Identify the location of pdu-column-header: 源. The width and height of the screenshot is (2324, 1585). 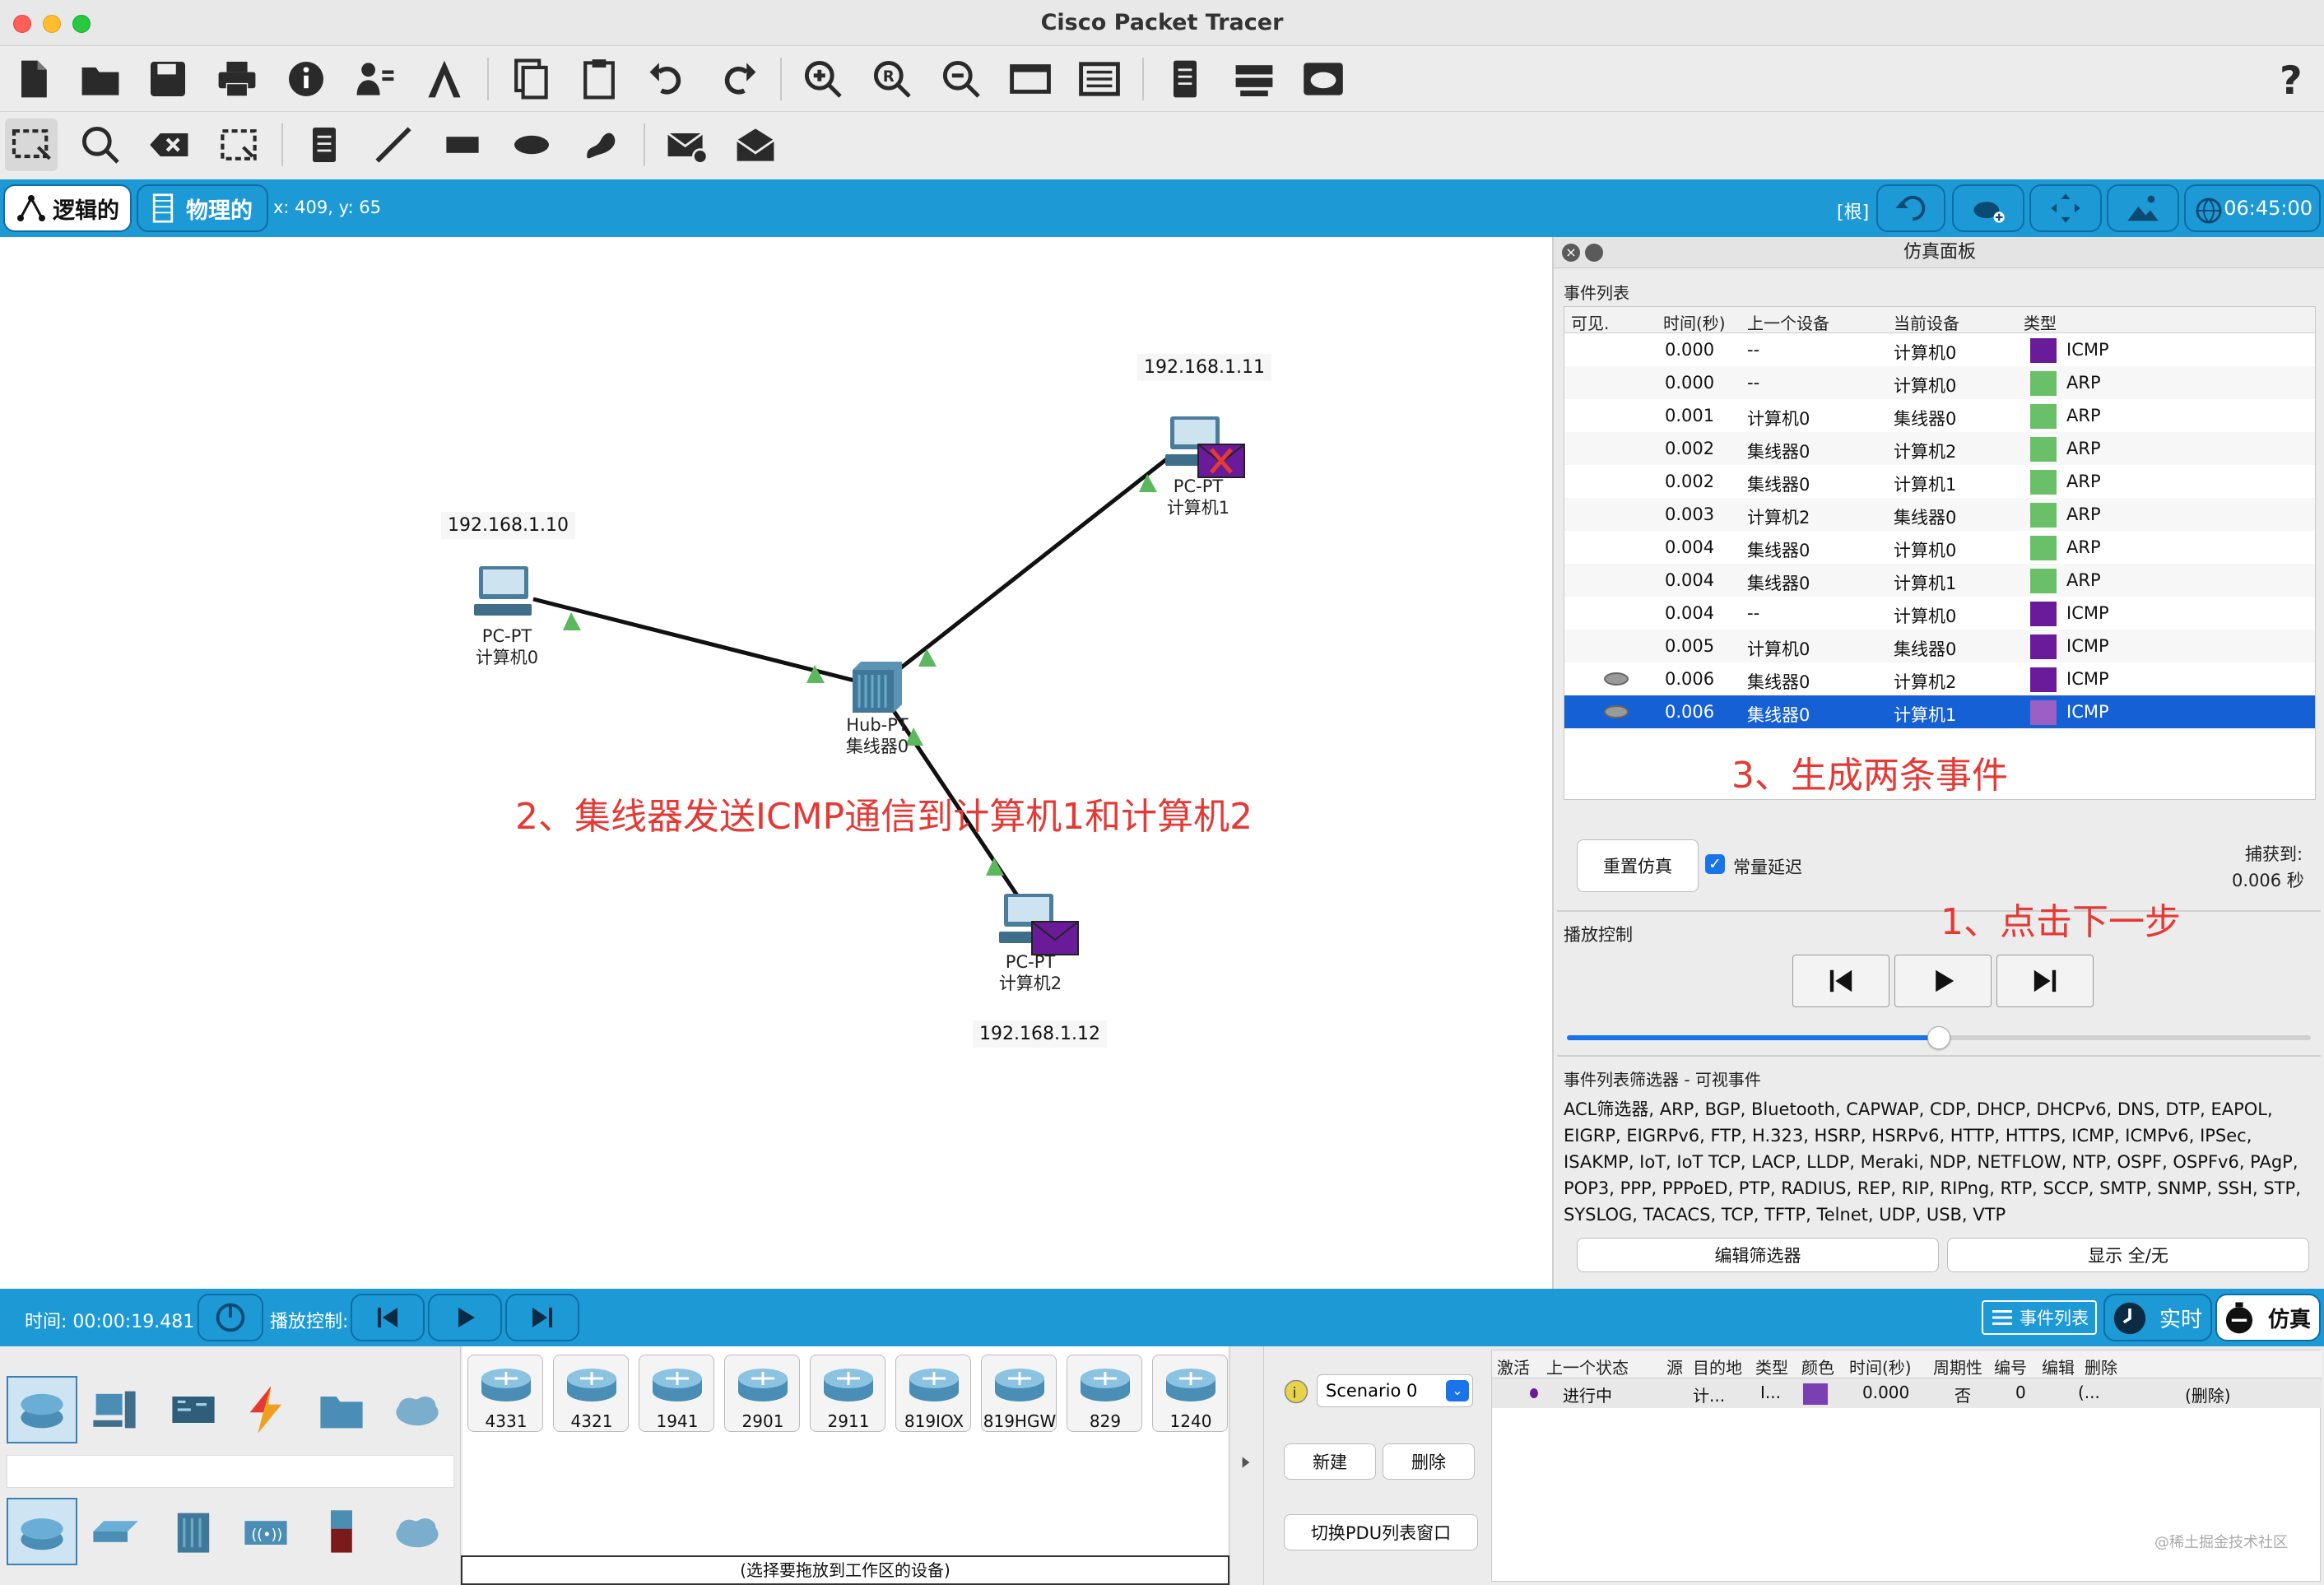
(1674, 1366).